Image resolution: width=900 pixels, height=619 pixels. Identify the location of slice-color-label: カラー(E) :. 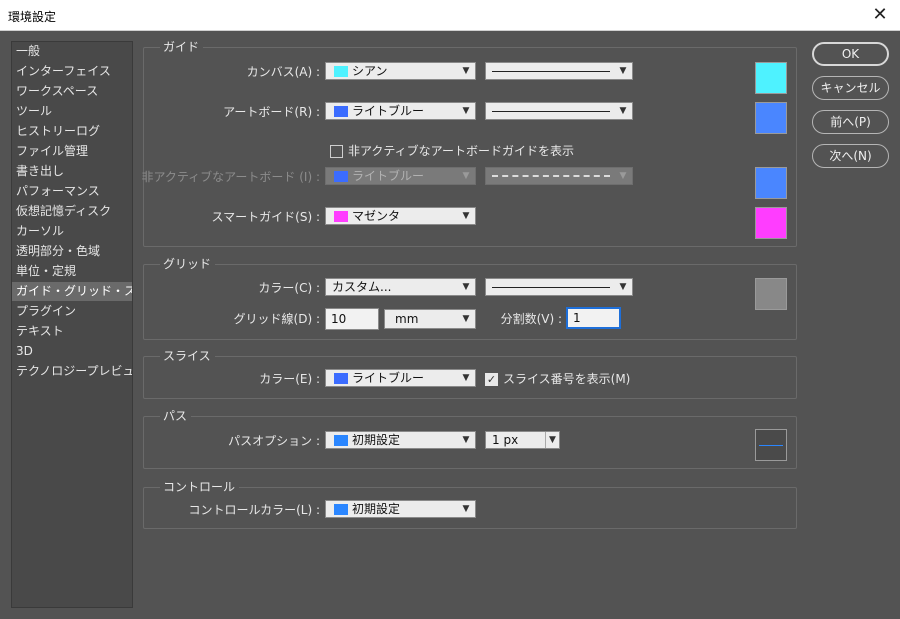
(289, 379).